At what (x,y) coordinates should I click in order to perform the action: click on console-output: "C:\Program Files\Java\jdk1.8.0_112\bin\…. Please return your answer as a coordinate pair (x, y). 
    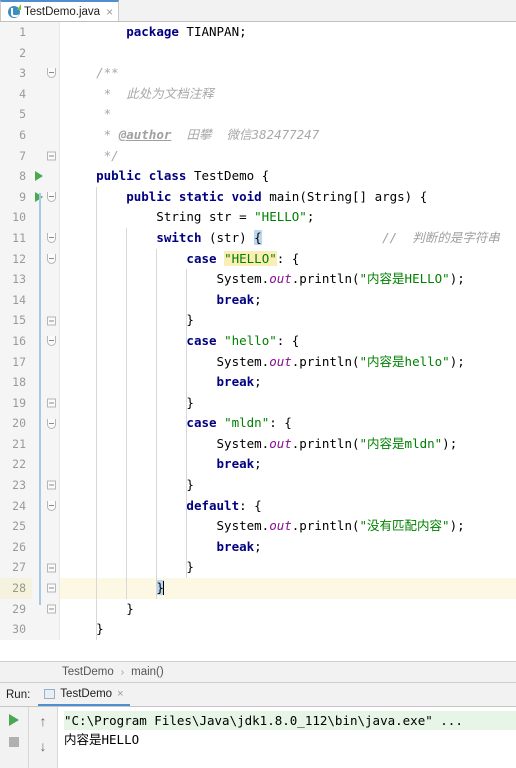
    Looking at the image, I should click on (287, 737).